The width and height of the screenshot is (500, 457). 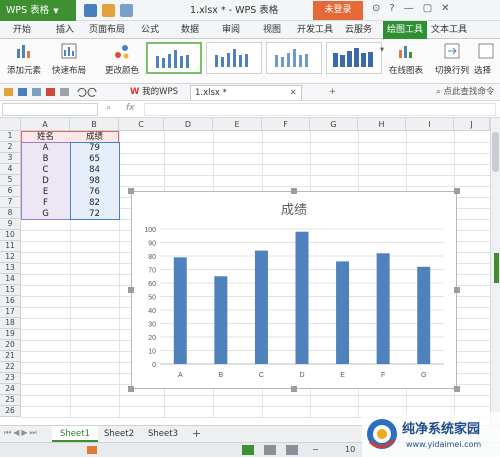 I want to click on cell-a1: 姓名, so click(x=45, y=137).